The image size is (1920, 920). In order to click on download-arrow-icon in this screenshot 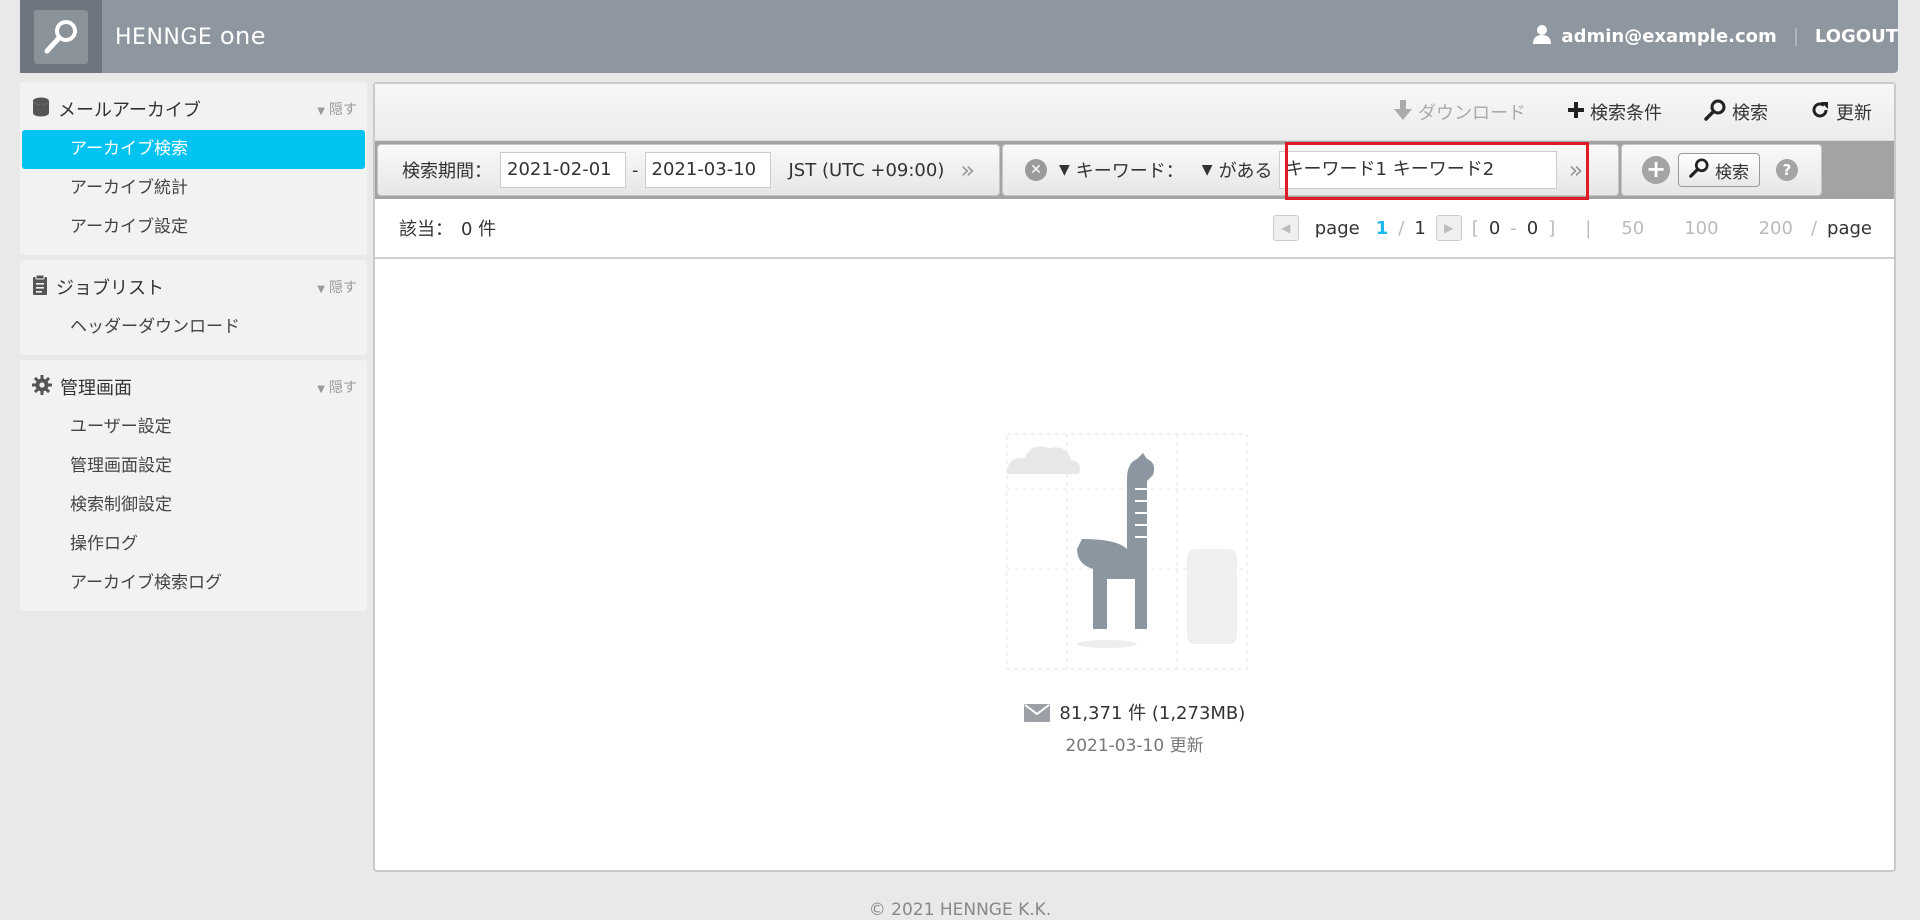, I will do `click(1403, 112)`.